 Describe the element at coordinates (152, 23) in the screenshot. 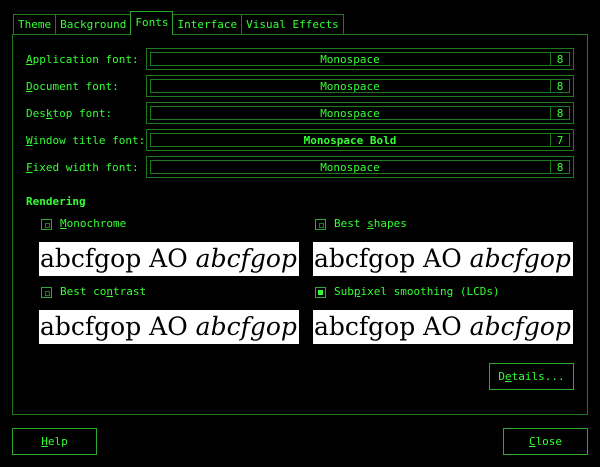

I see `tab-fonts: Fonts` at that location.